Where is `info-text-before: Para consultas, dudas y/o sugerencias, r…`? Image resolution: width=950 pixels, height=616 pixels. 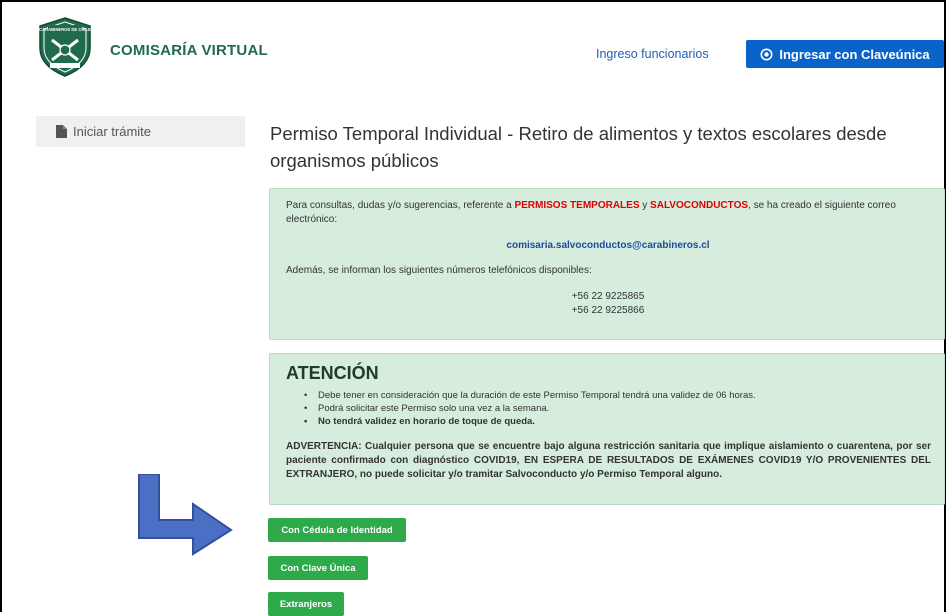
info-text-before: Para consultas, dudas y/o sugerencias, r… is located at coordinates (400, 205).